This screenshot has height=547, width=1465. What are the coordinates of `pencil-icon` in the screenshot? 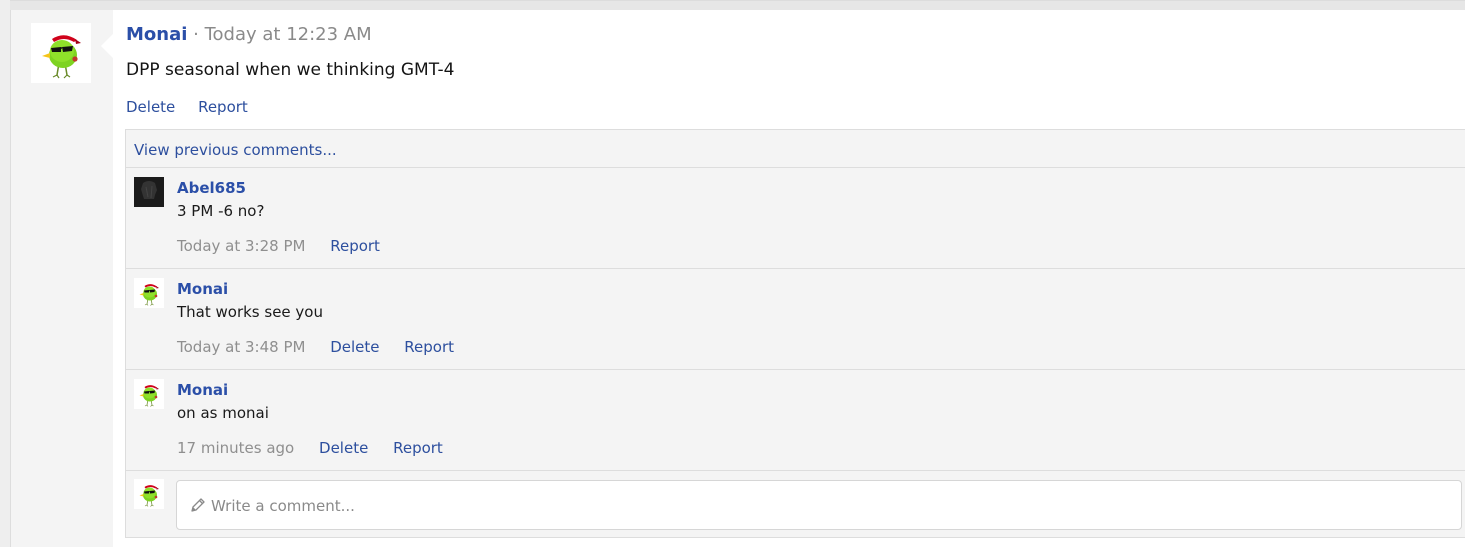 It's located at (198, 505).